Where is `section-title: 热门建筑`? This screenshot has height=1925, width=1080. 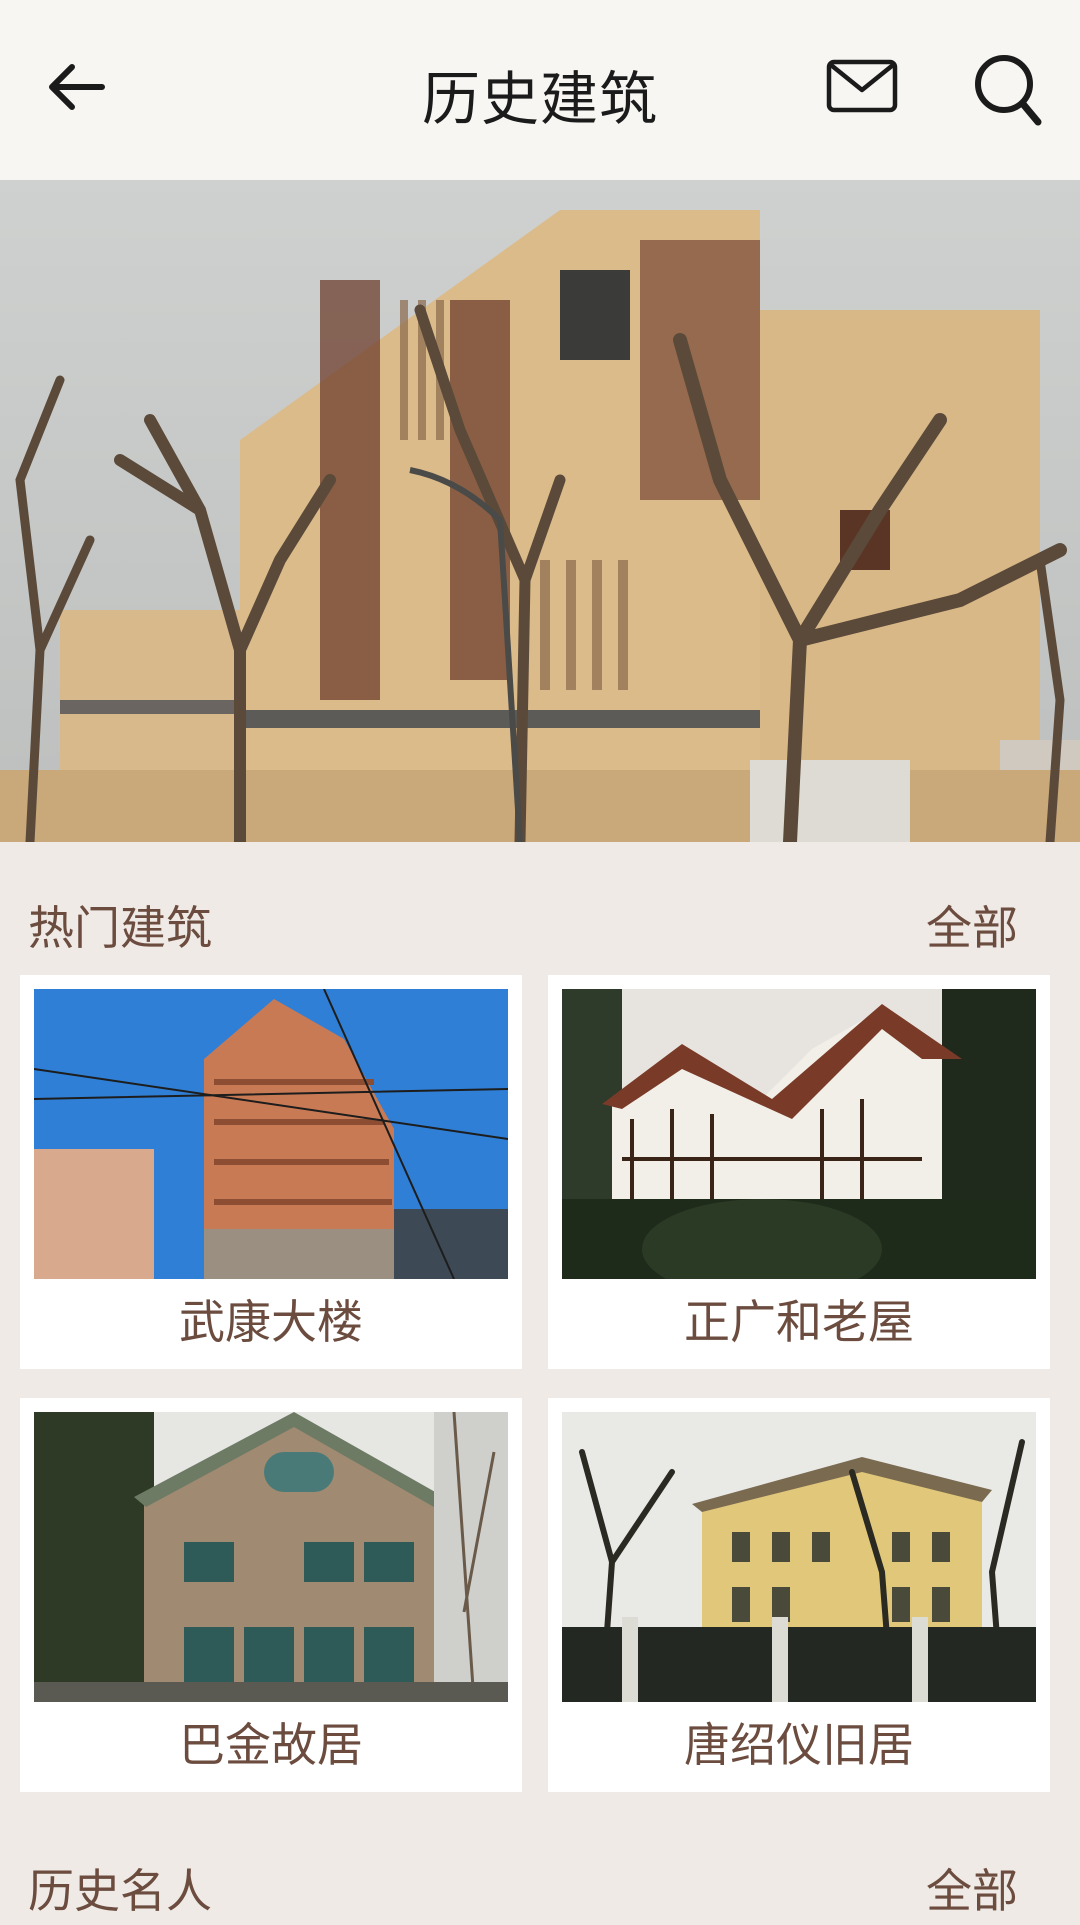
section-title: 热门建筑 is located at coordinates (120, 928).